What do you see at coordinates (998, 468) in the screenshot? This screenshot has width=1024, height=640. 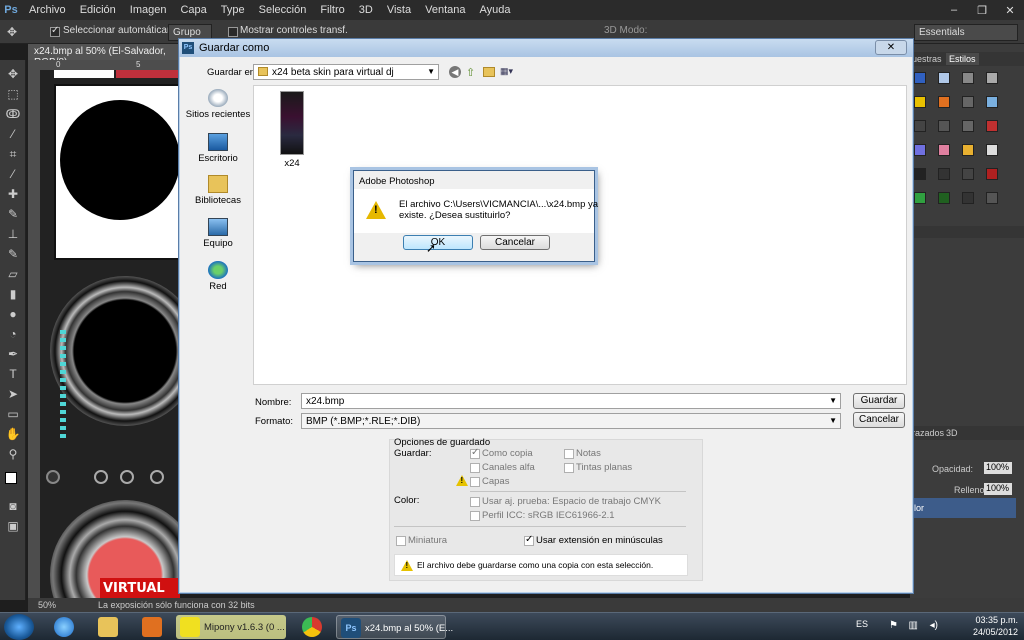 I see `opacity-field: 100%` at bounding box center [998, 468].